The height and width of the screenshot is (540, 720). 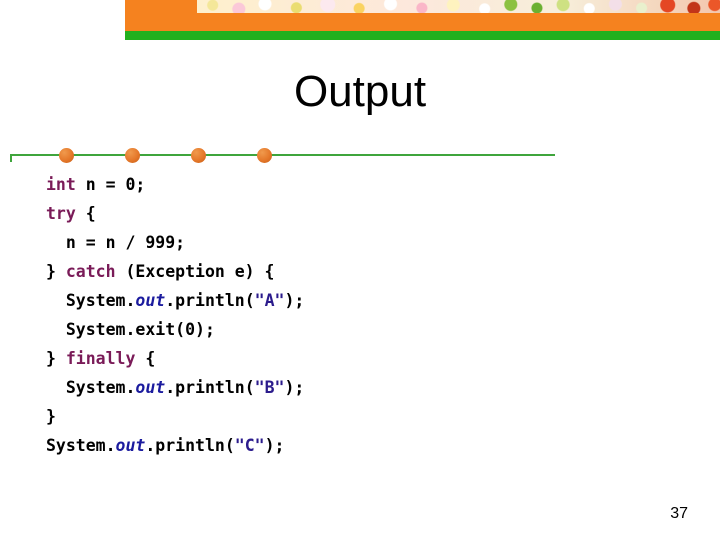 What do you see at coordinates (346, 184) in the screenshot?
I see `code-line: int n = 0;` at bounding box center [346, 184].